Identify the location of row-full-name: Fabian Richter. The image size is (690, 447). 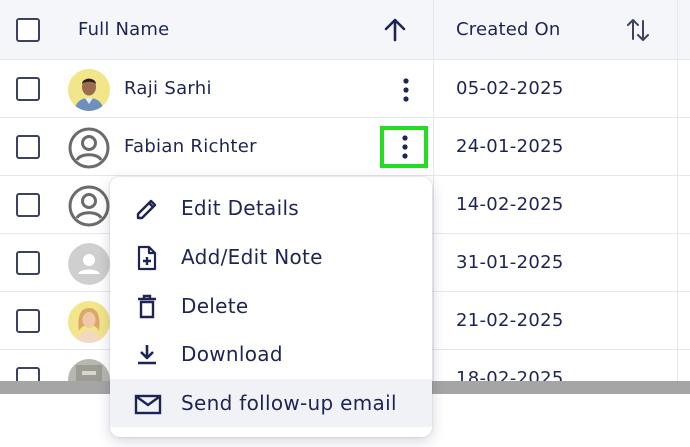
(190, 146).